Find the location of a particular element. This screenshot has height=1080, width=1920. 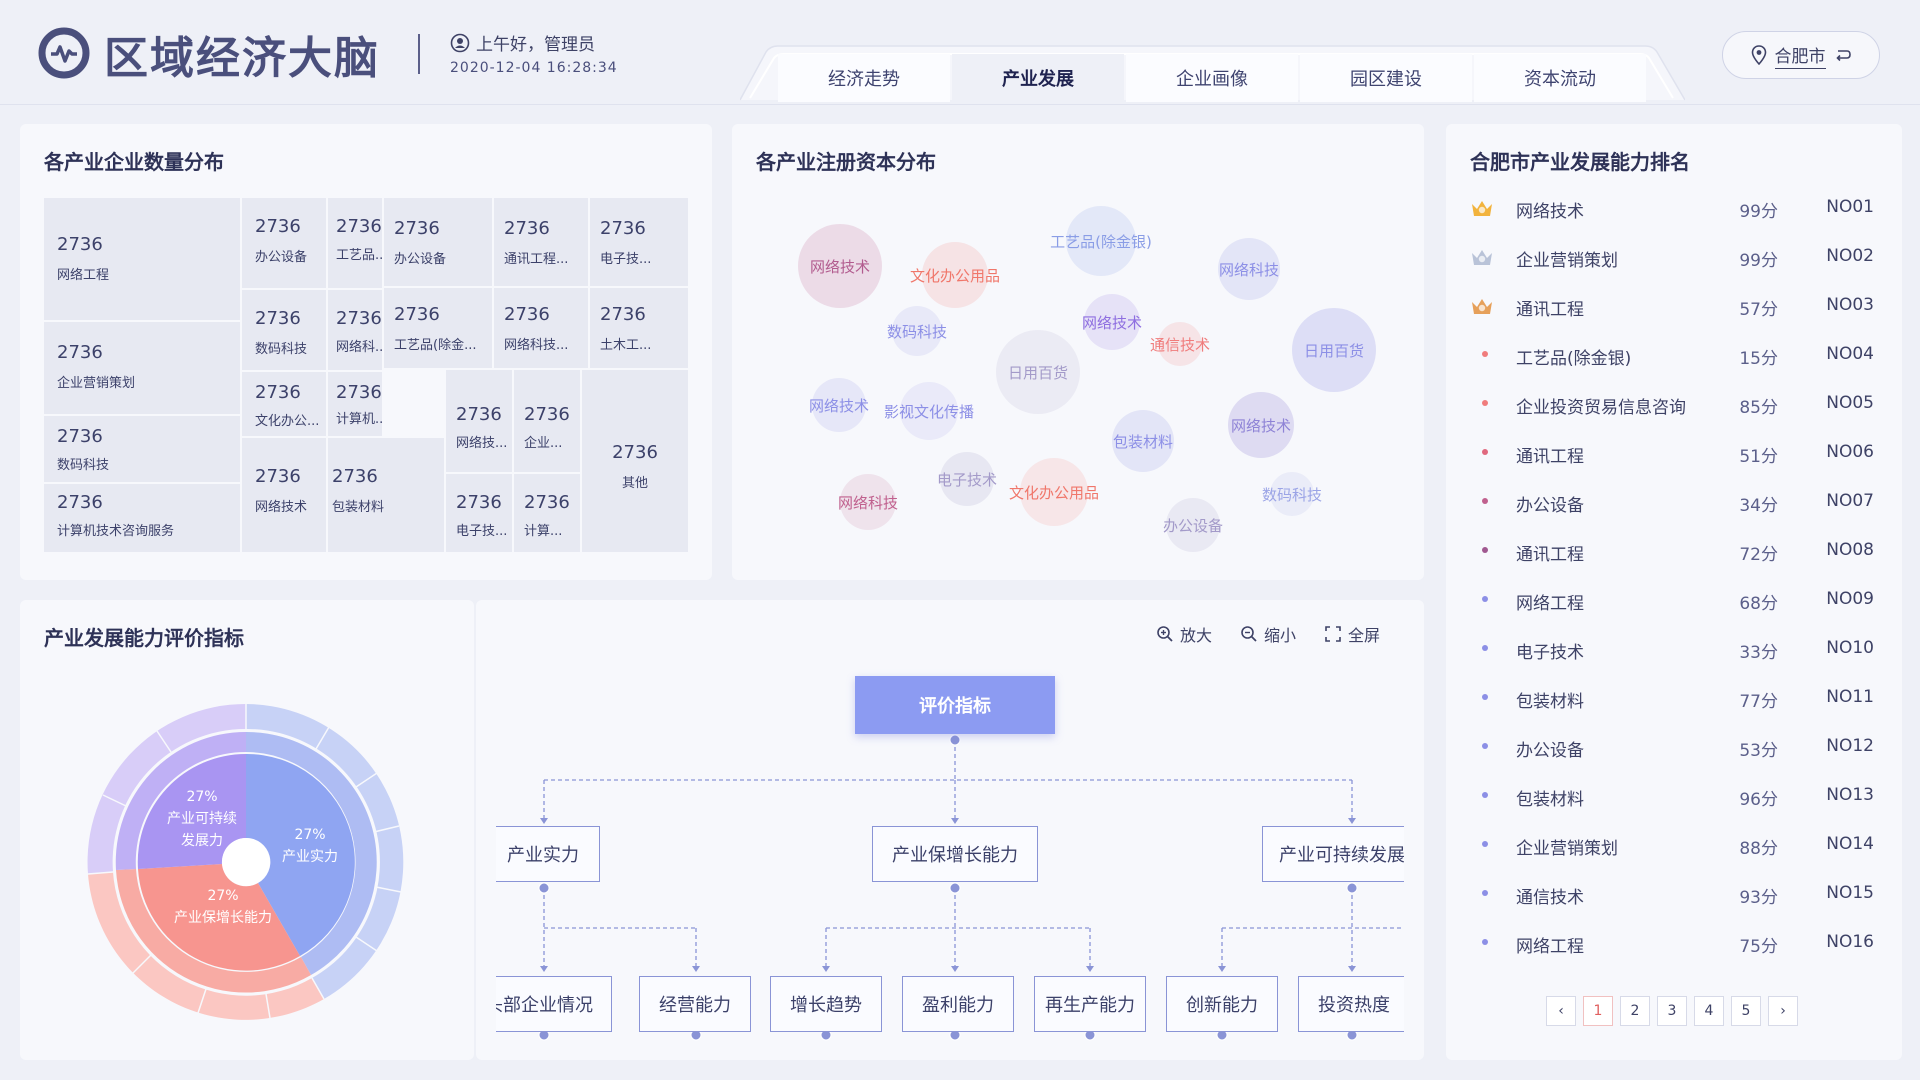

tree-node-innovation: 创新能力 is located at coordinates (1222, 1004).